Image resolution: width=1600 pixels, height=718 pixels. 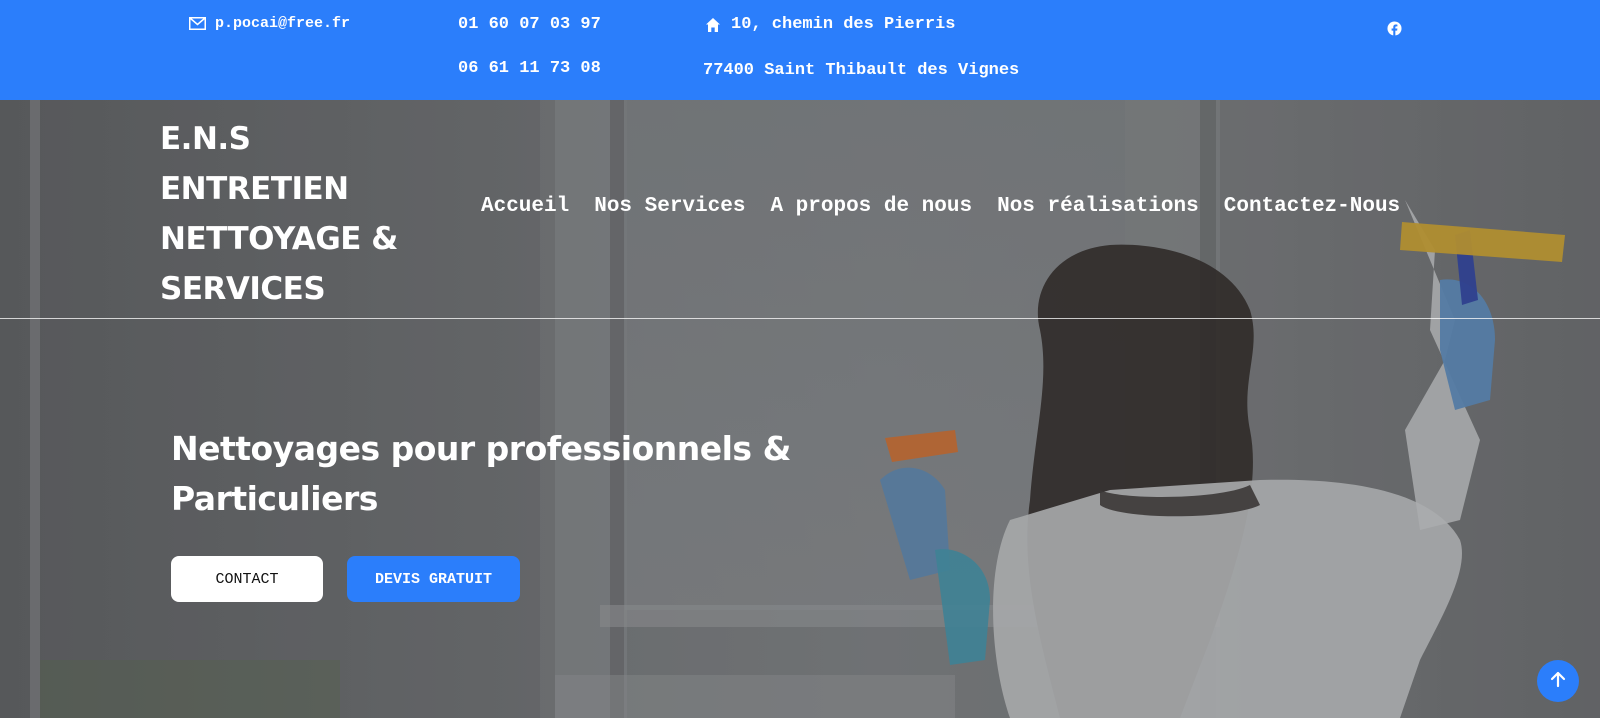 I want to click on brand-line-2: ENTRETIEN, so click(x=254, y=189).